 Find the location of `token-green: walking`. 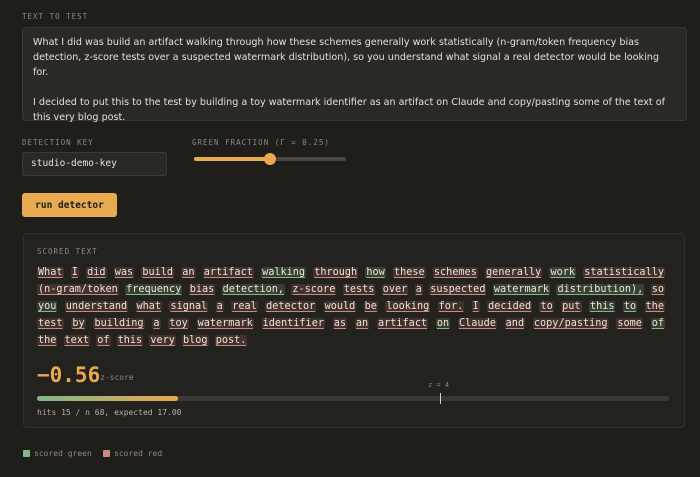

token-green: walking is located at coordinates (283, 272).